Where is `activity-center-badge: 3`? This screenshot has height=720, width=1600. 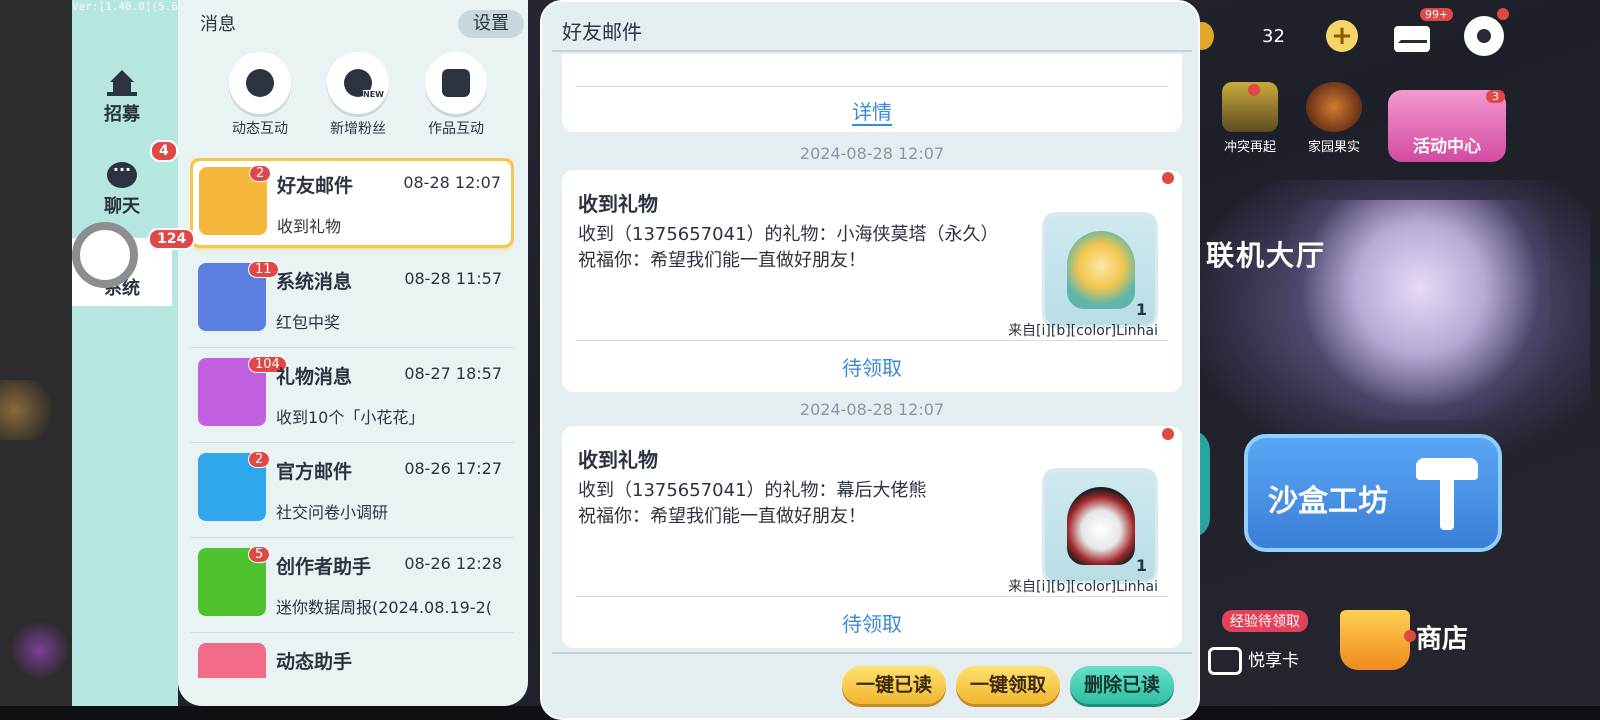
activity-center-badge: 3 is located at coordinates (1495, 96).